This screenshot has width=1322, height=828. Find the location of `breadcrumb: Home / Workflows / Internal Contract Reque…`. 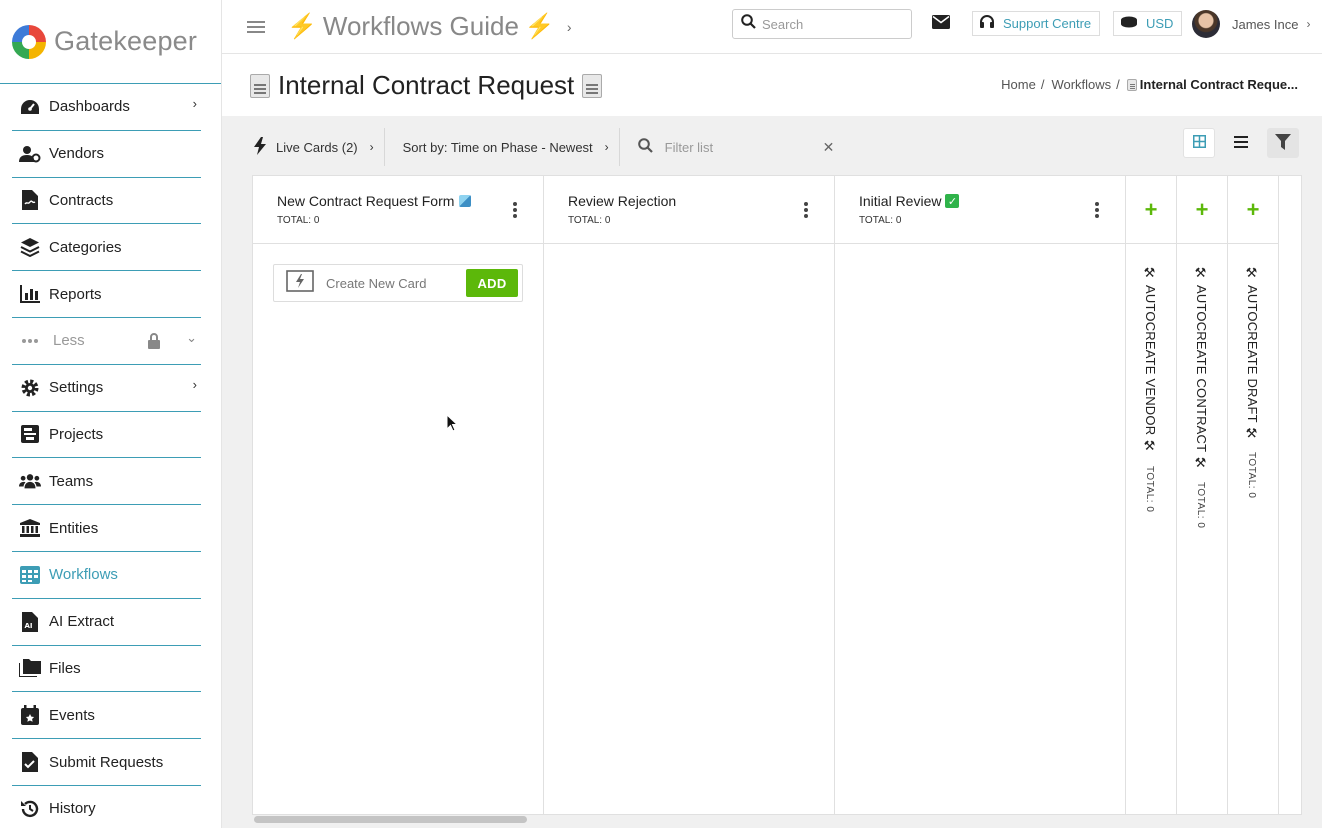

breadcrumb: Home / Workflows / Internal Contract Reque… is located at coordinates (1149, 84).